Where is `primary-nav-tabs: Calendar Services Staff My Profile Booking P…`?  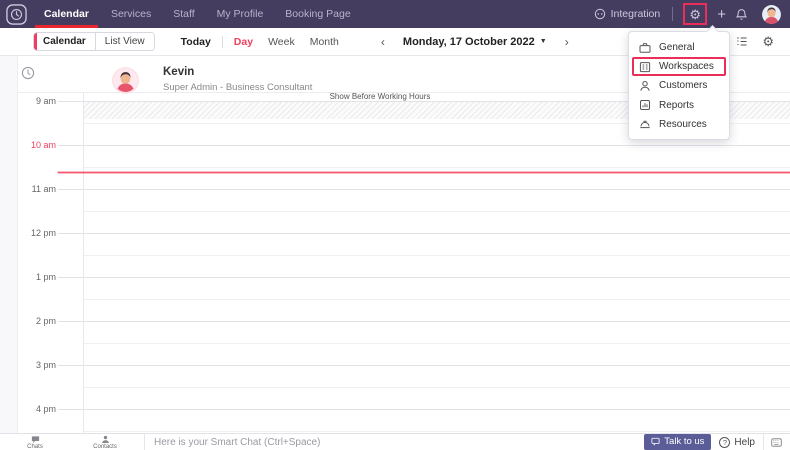
primary-nav-tabs: Calendar Services Staff My Profile Booking P… is located at coordinates (197, 14).